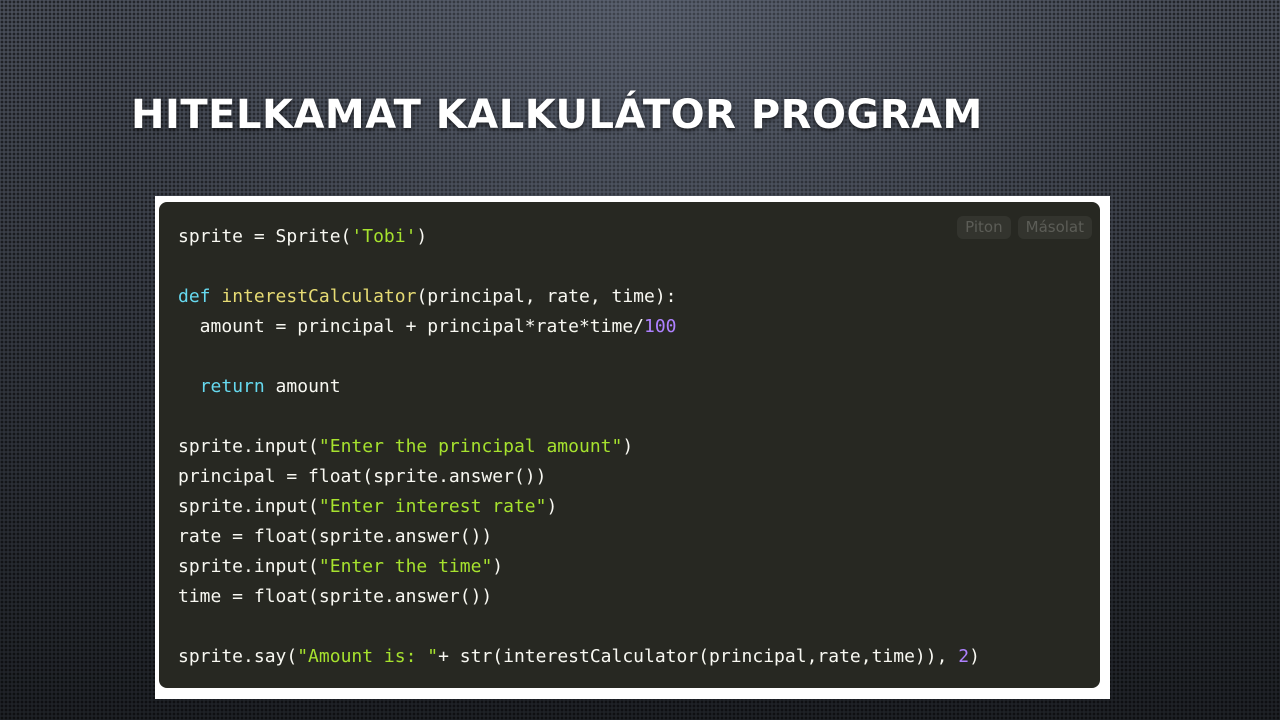  I want to click on copy-button: Másolat, so click(1054, 227).